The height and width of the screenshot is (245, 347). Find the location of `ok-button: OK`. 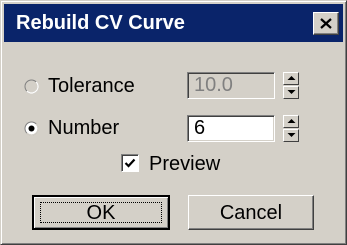

ok-button: OK is located at coordinates (101, 212).